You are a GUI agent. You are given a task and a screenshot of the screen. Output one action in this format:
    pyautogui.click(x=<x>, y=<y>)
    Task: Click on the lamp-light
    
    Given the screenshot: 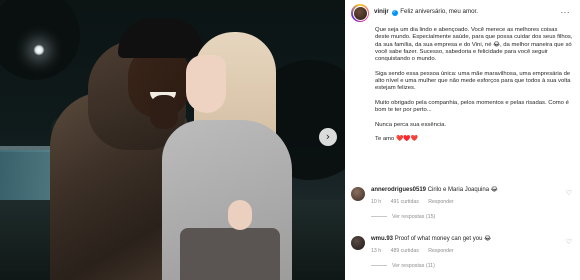 What is the action you would take?
    pyautogui.click(x=39, y=50)
    